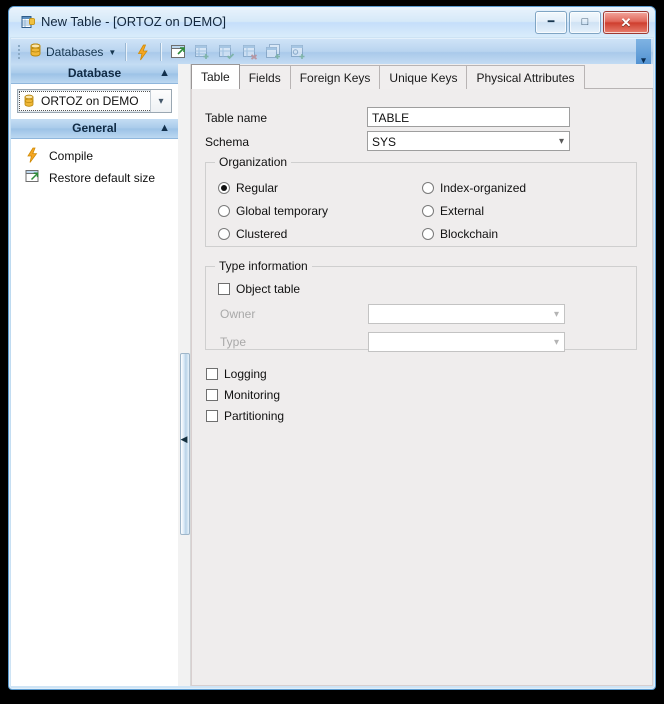  I want to click on radio-global-temporary-label: Global temporary, so click(282, 211).